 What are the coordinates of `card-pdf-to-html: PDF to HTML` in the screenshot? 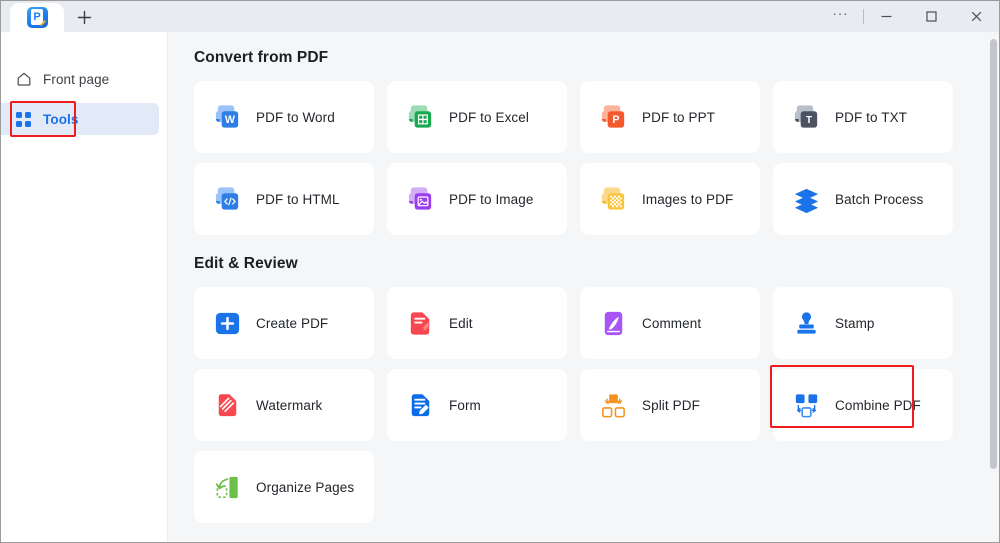 It's located at (284, 199).